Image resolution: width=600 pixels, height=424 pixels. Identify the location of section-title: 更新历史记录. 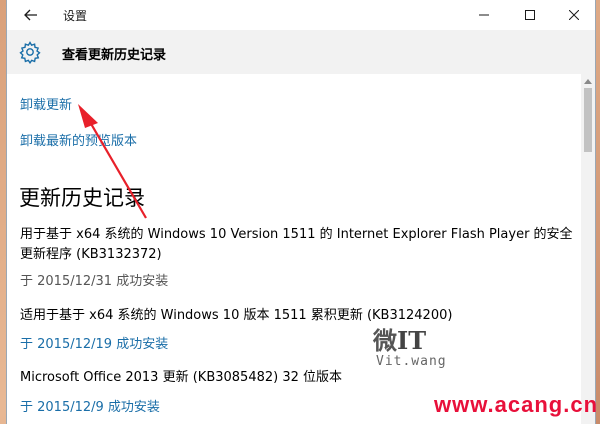
(82, 198).